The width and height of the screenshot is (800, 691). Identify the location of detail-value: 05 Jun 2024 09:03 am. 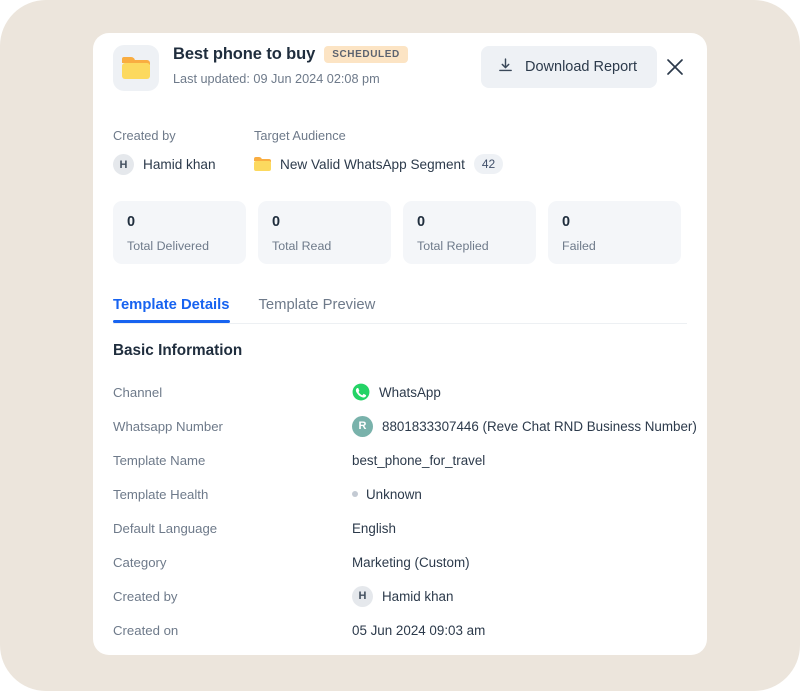
(418, 630).